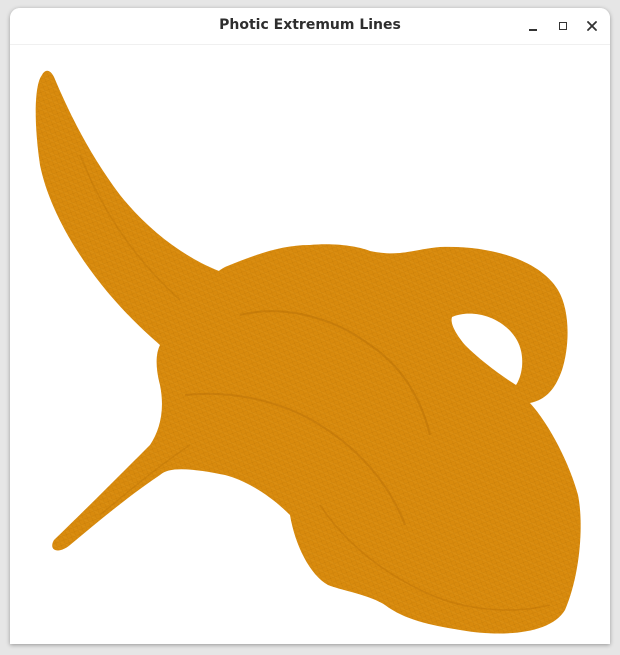 Image resolution: width=620 pixels, height=655 pixels. I want to click on window-title: Photic Extremum Lines, so click(310, 25).